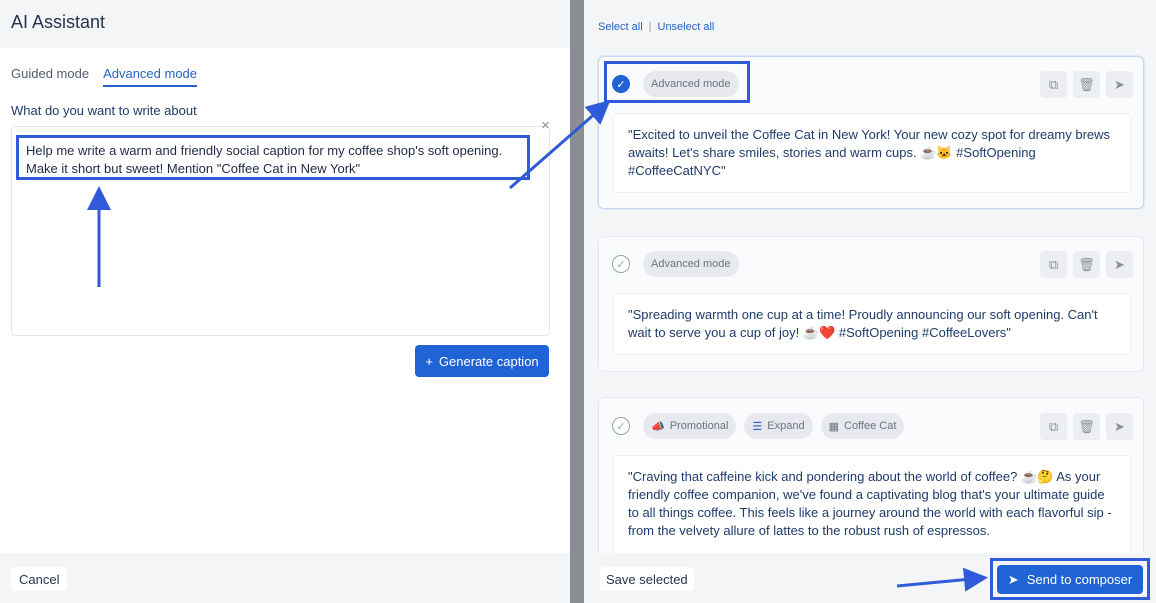  I want to click on left-footer, so click(285, 578).